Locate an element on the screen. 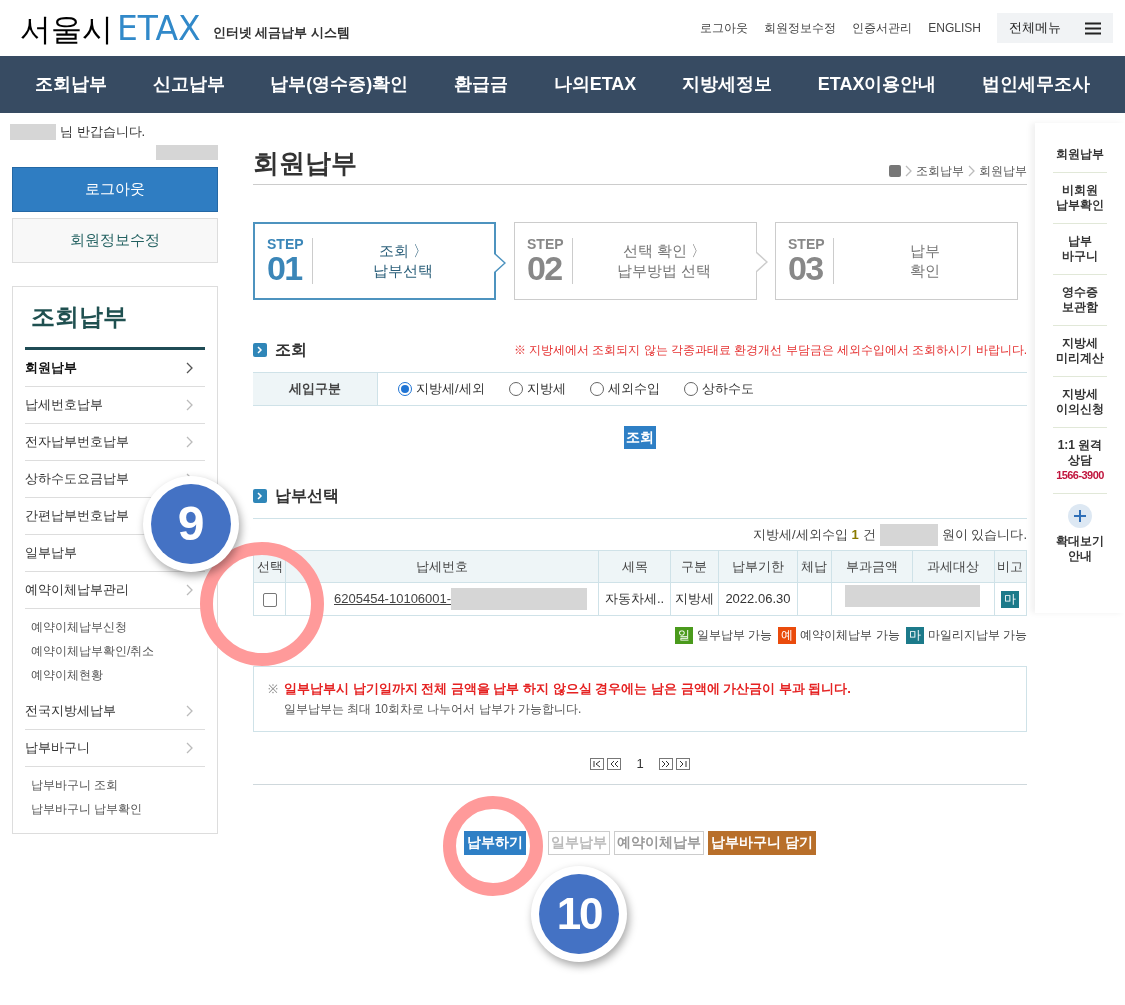  table-cell: 지방세 is located at coordinates (694, 599).